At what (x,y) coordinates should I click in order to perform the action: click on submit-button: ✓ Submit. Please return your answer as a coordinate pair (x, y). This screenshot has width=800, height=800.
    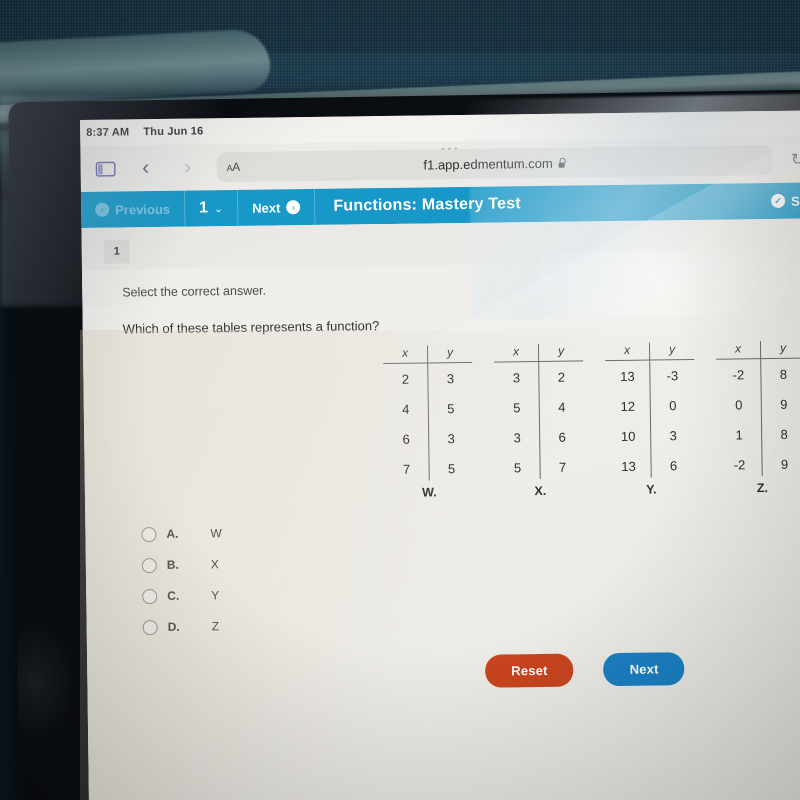
    Looking at the image, I should click on (785, 200).